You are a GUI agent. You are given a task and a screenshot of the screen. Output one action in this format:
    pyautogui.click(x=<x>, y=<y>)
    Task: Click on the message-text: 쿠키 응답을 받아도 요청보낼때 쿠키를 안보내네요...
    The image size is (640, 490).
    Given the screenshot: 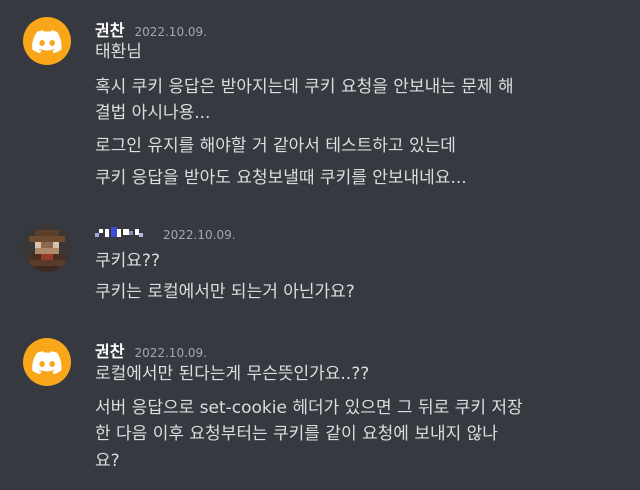 What is the action you would take?
    pyautogui.click(x=281, y=178)
    